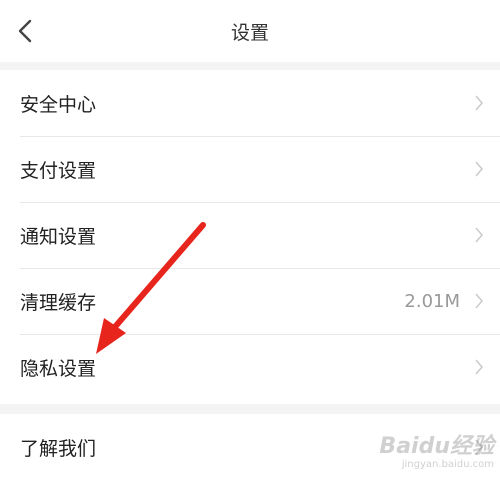  What do you see at coordinates (58, 104) in the screenshot?
I see `settings-item-label: 安全中心` at bounding box center [58, 104].